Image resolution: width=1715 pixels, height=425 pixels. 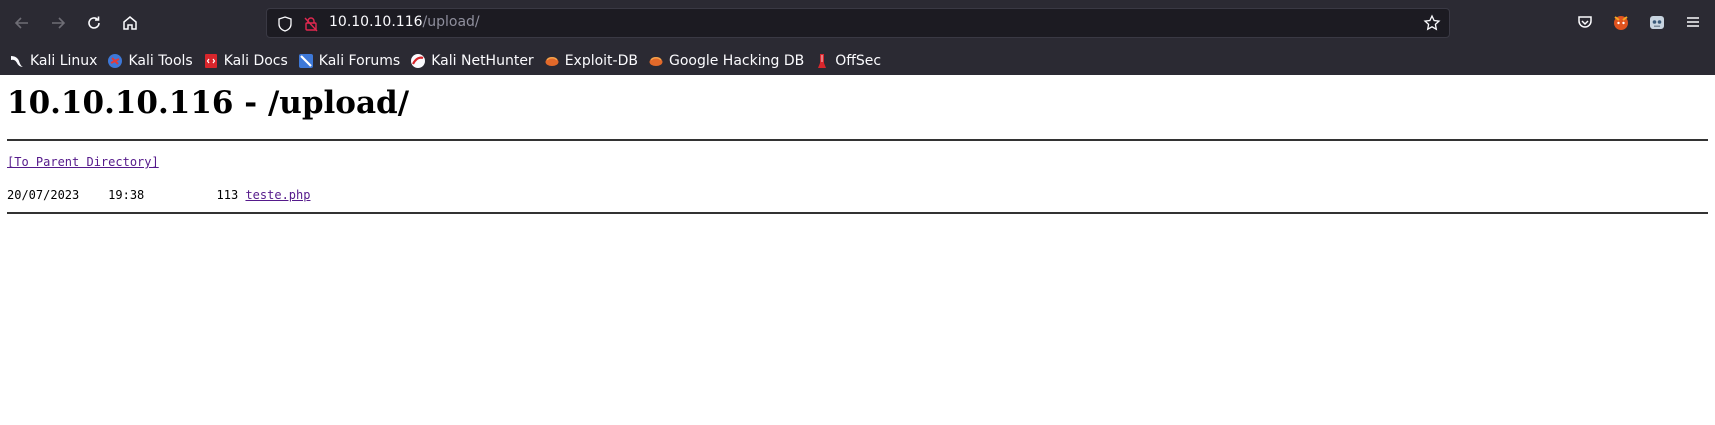 What do you see at coordinates (305, 60) in the screenshot?
I see `kali-forums-icon` at bounding box center [305, 60].